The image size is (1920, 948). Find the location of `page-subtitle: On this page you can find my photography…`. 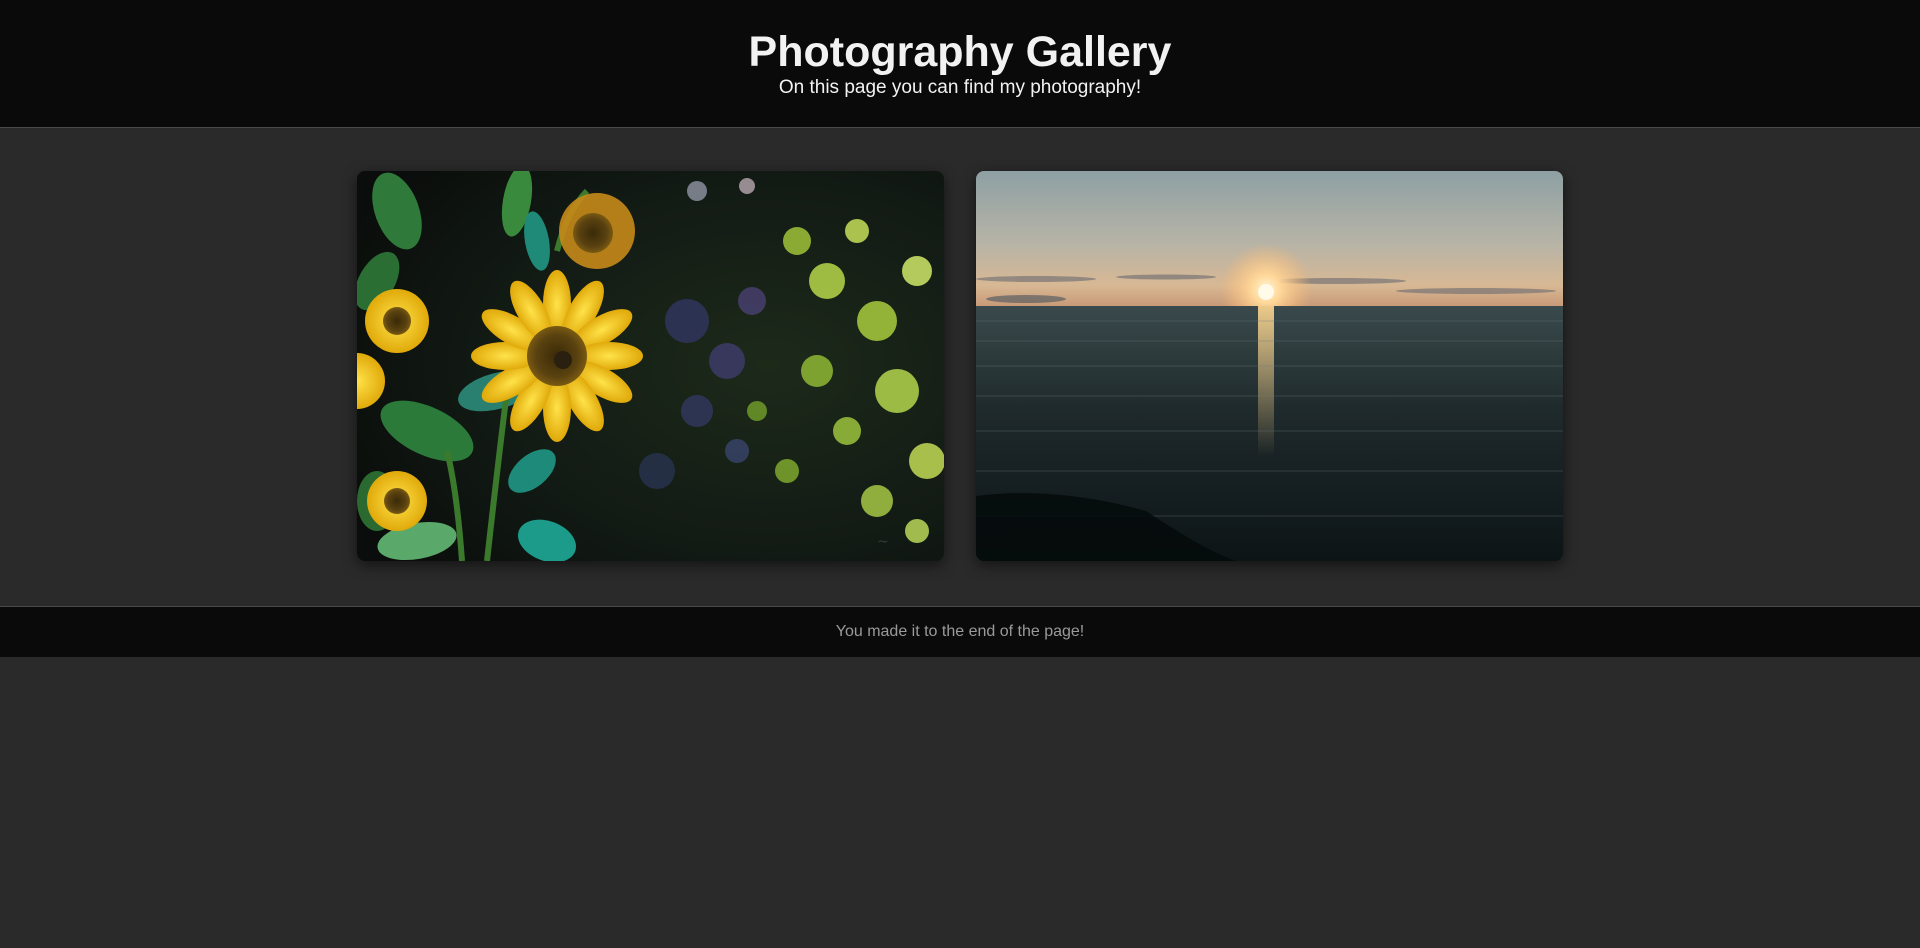

page-subtitle: On this page you can find my photography… is located at coordinates (960, 87).